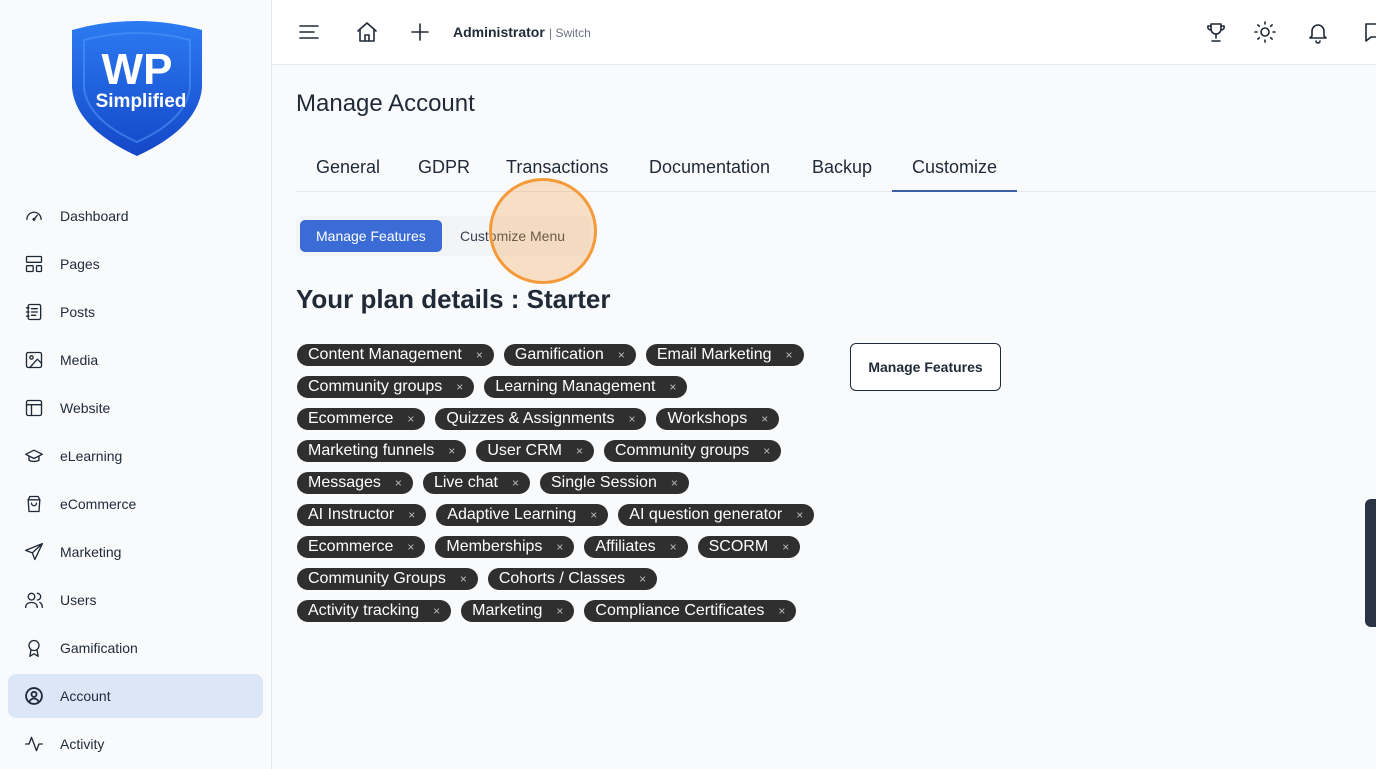  What do you see at coordinates (1369, 32) in the screenshot?
I see `chat-icon` at bounding box center [1369, 32].